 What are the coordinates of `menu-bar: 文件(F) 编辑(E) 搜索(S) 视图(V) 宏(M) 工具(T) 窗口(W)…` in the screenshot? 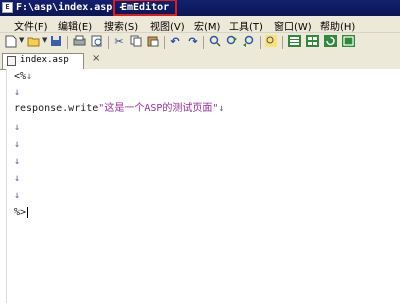 It's located at (200, 24).